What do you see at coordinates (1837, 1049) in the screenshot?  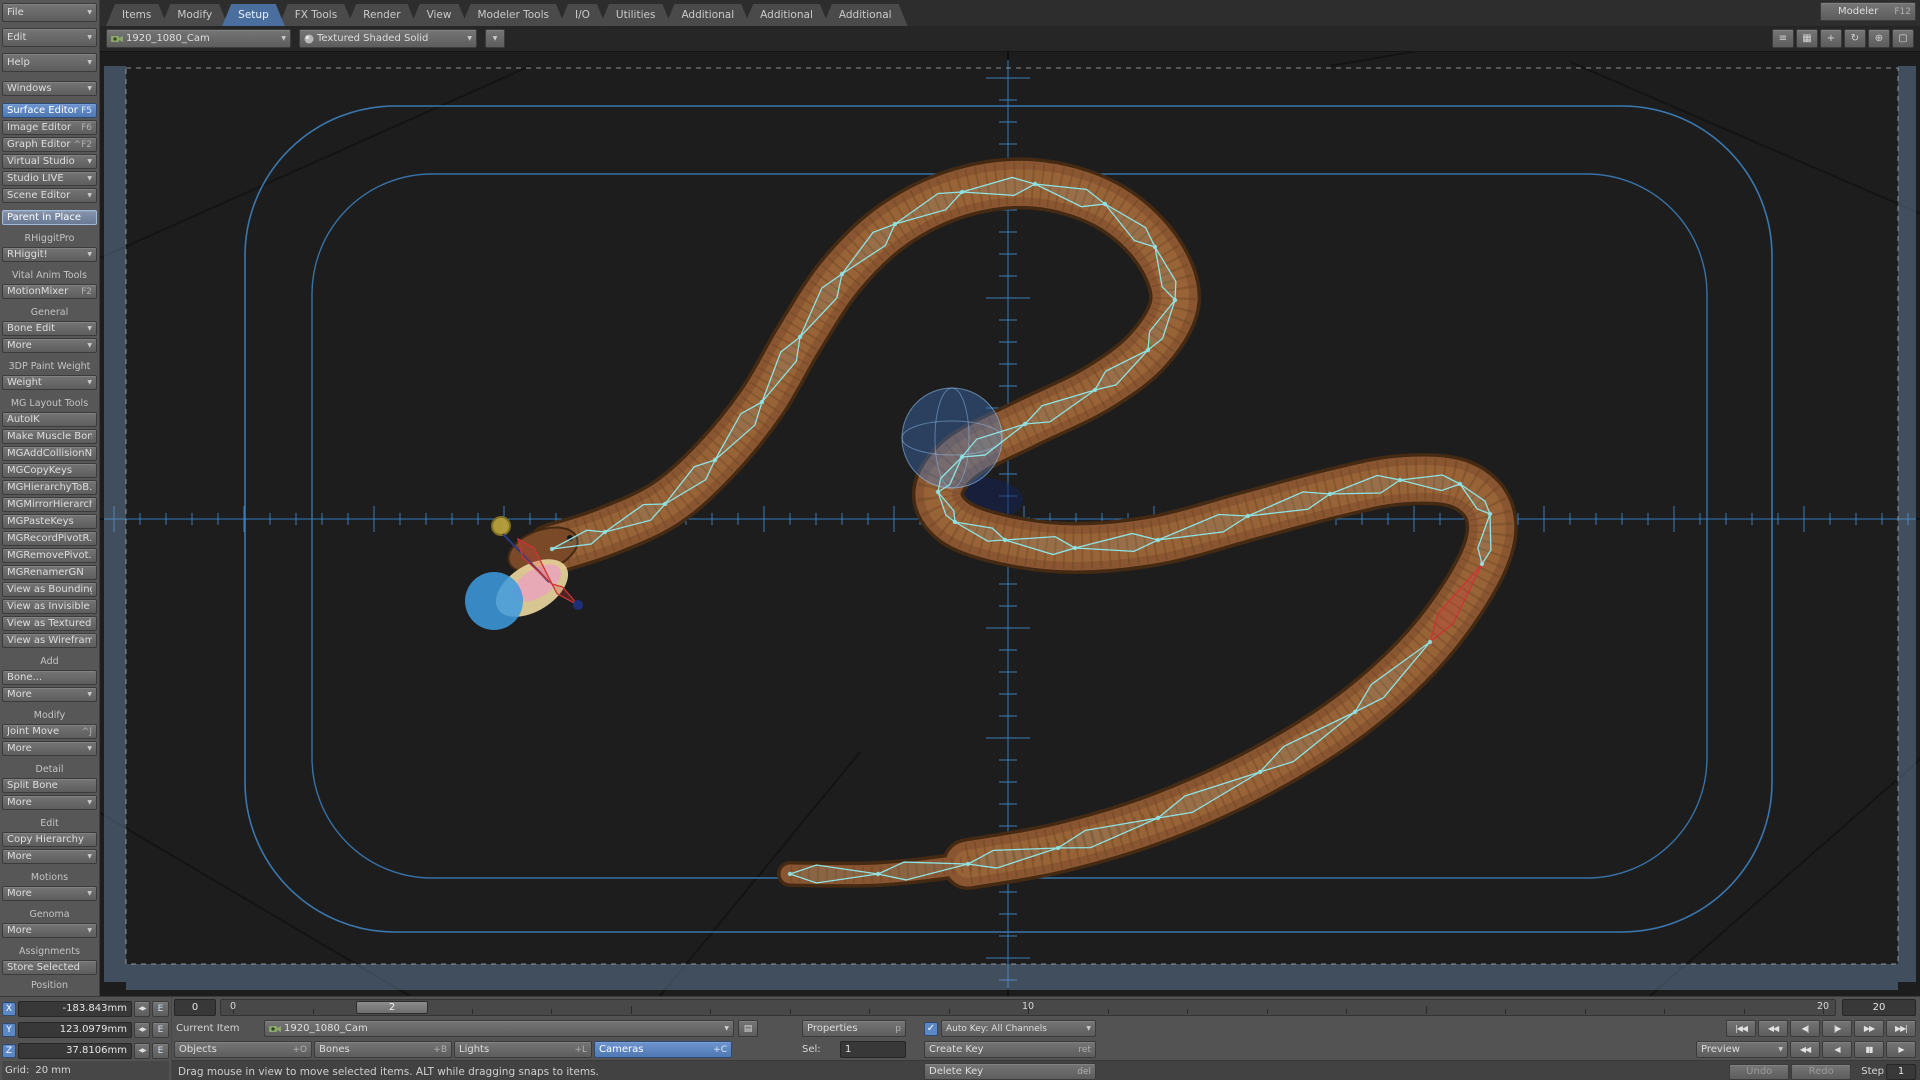 I see `preview-play-reverse-button: ◀` at bounding box center [1837, 1049].